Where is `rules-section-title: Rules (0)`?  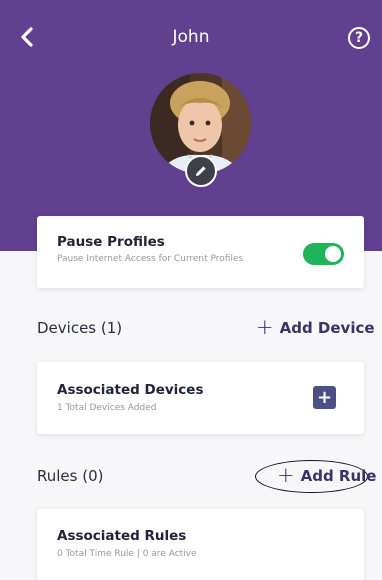 rules-section-title: Rules (0) is located at coordinates (70, 476).